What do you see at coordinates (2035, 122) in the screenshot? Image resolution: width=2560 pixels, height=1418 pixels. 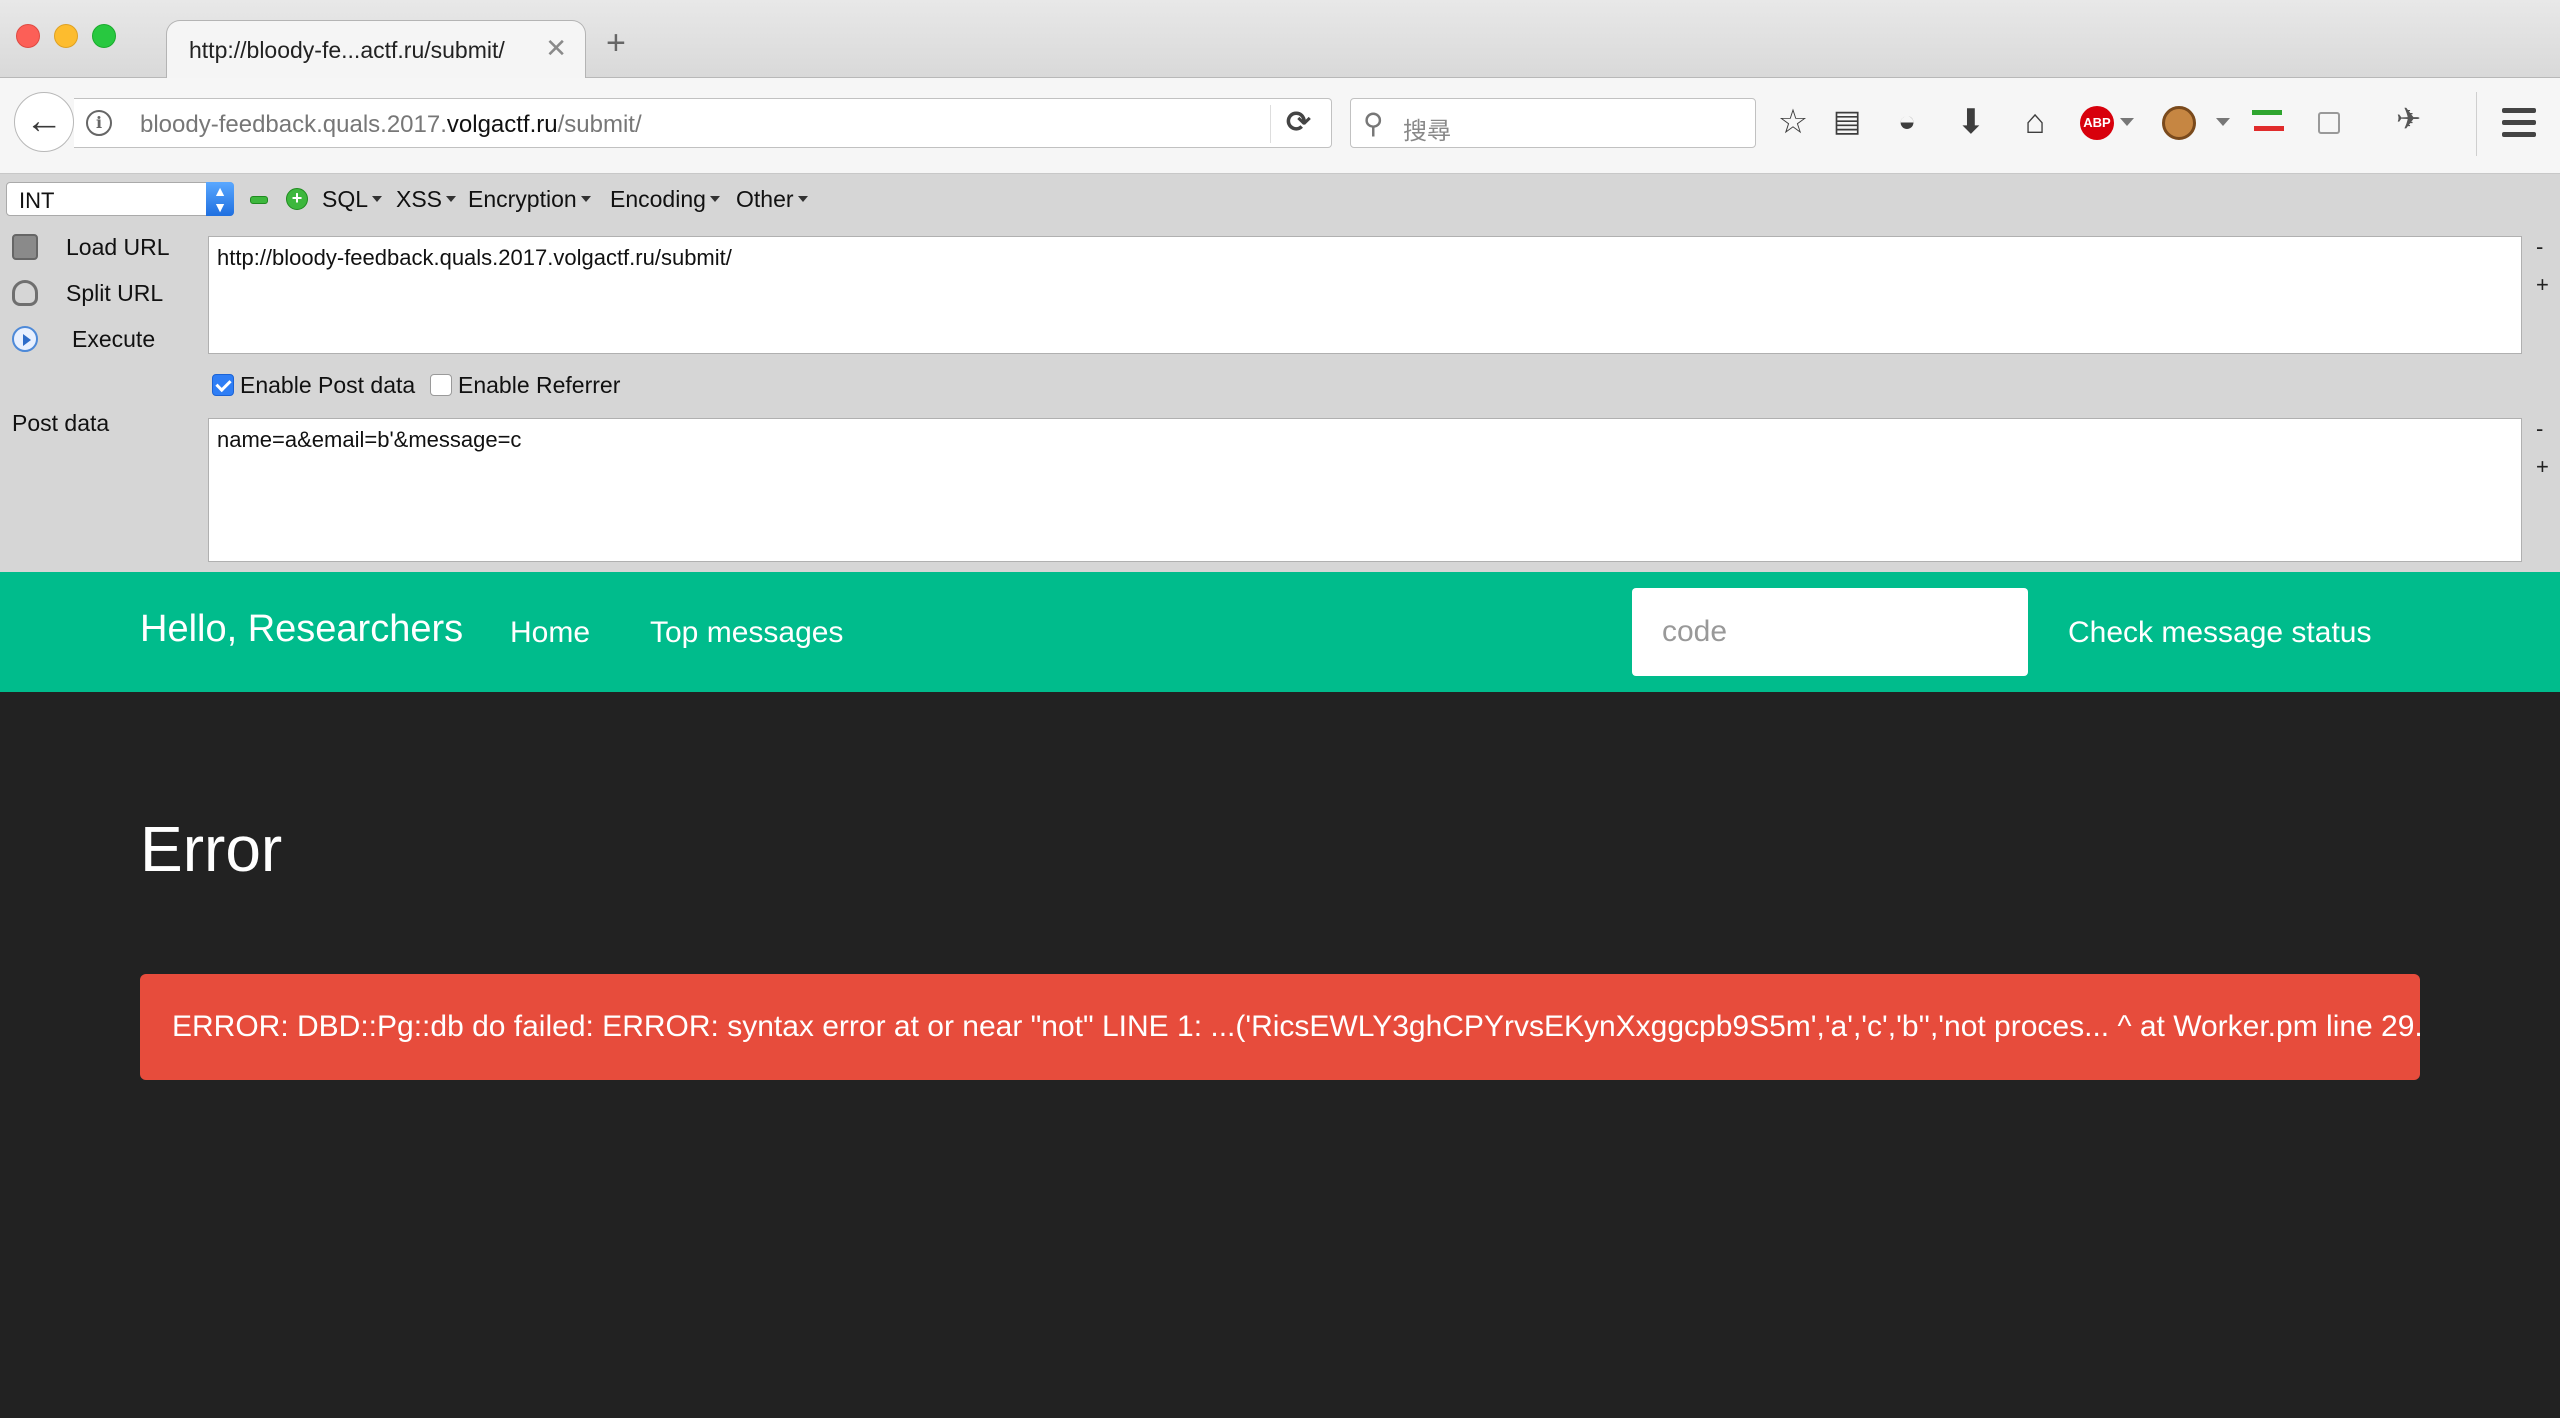 I see `home-icon: ⌂` at bounding box center [2035, 122].